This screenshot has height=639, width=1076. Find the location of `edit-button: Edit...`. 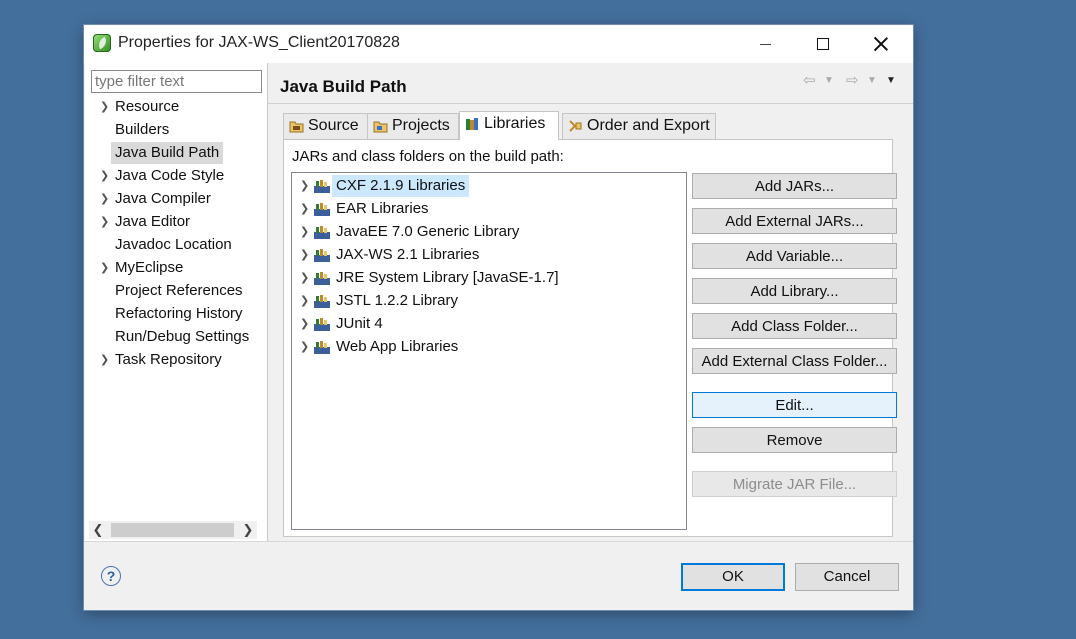

edit-button: Edit... is located at coordinates (794, 405).